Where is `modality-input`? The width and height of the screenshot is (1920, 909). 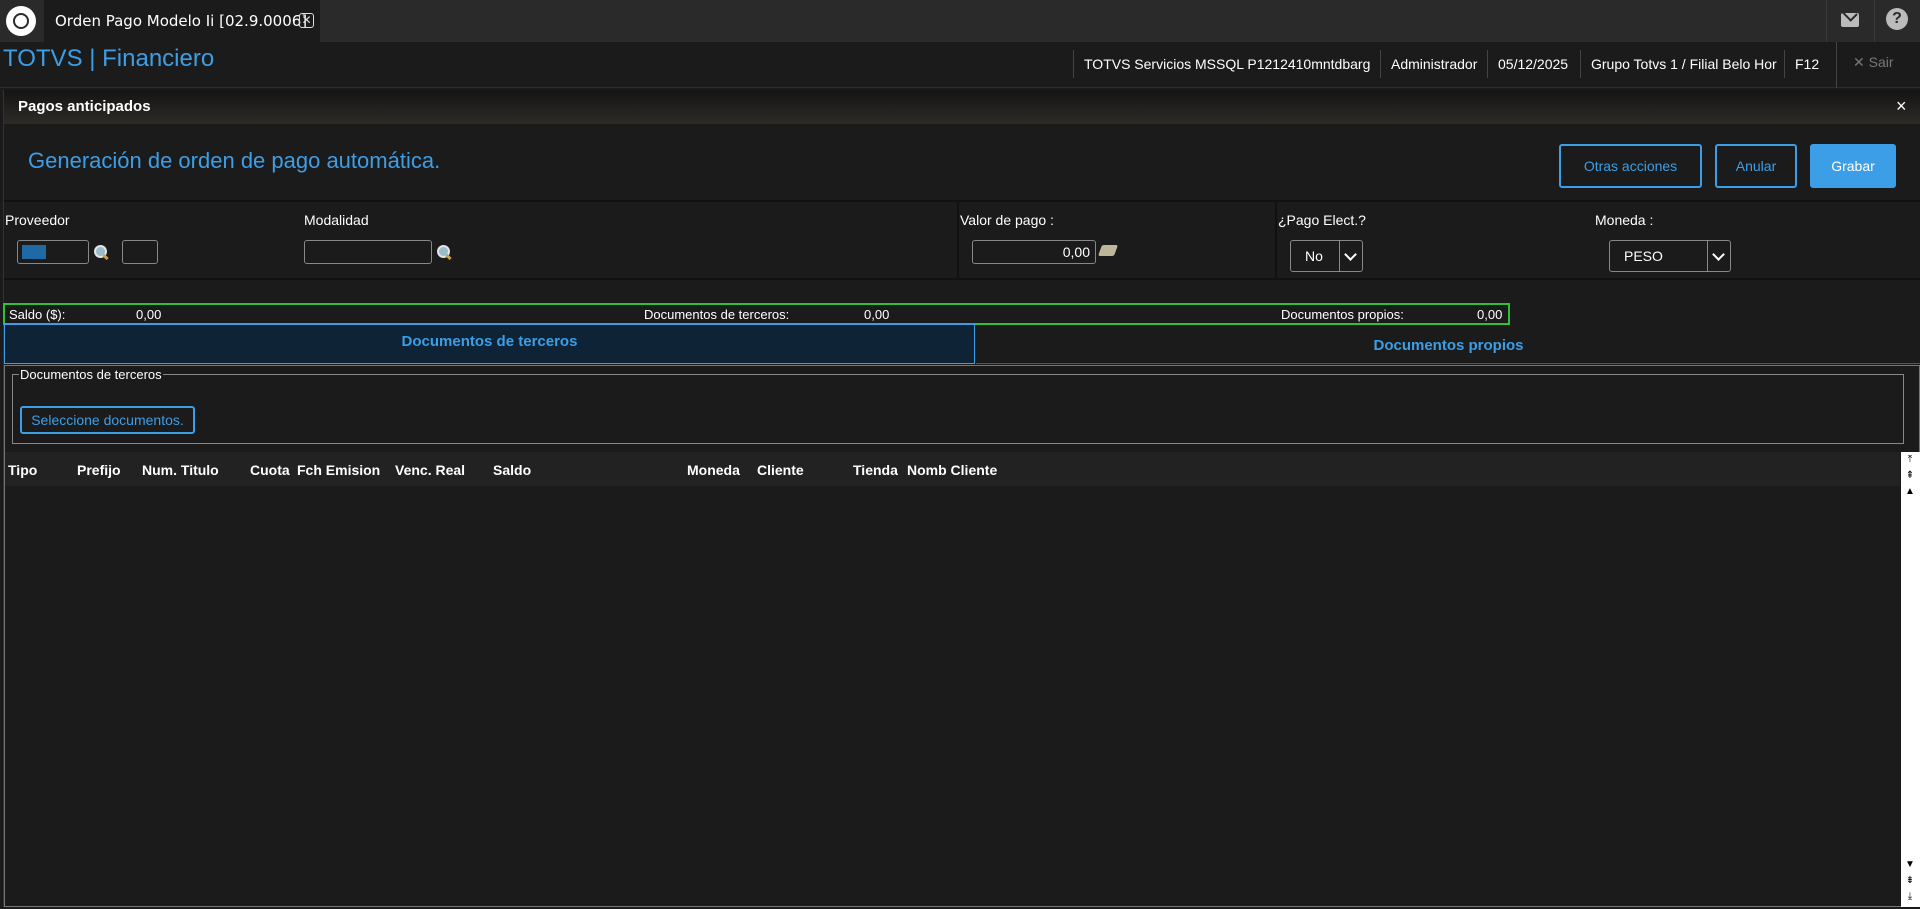
modality-input is located at coordinates (368, 252).